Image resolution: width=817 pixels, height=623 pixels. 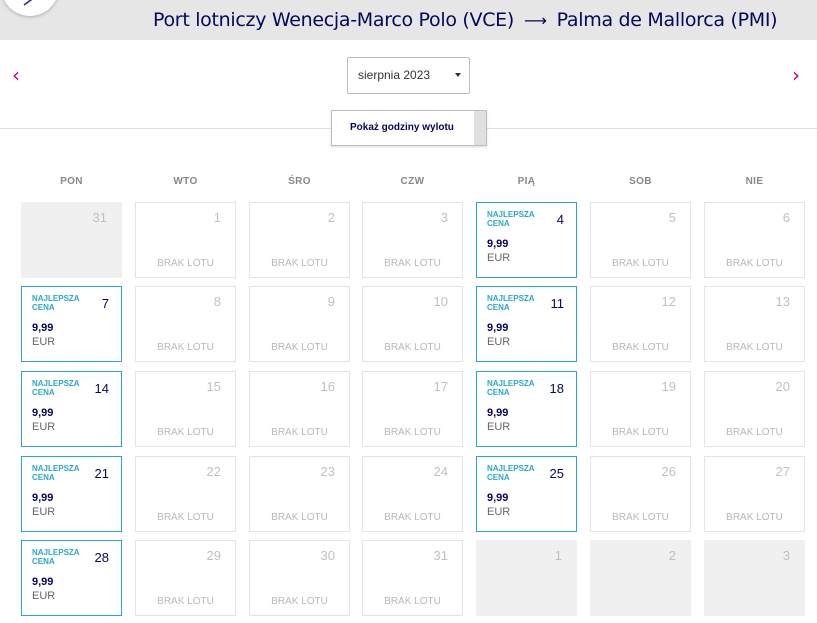 I want to click on day-cell-outside-month: 31, so click(x=71, y=240).